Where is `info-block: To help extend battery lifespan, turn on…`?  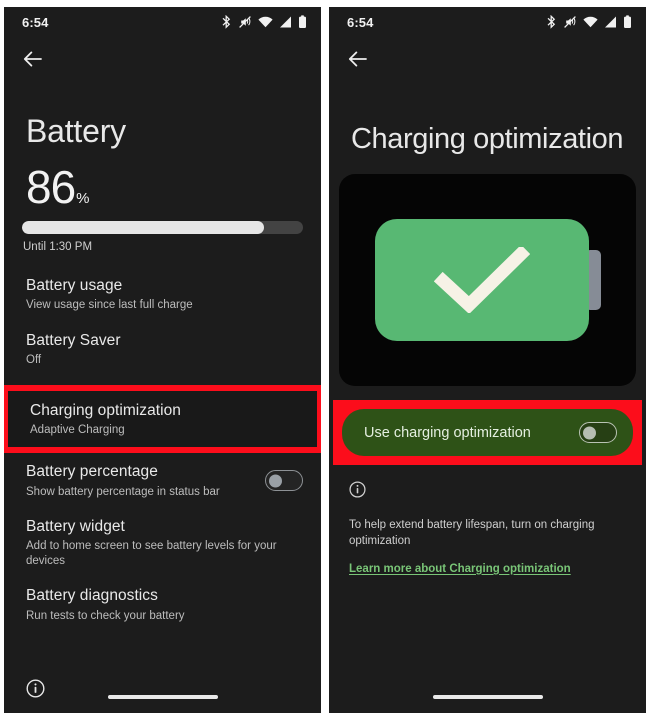 info-block: To help extend battery lifespan, turn on… is located at coordinates (487, 521).